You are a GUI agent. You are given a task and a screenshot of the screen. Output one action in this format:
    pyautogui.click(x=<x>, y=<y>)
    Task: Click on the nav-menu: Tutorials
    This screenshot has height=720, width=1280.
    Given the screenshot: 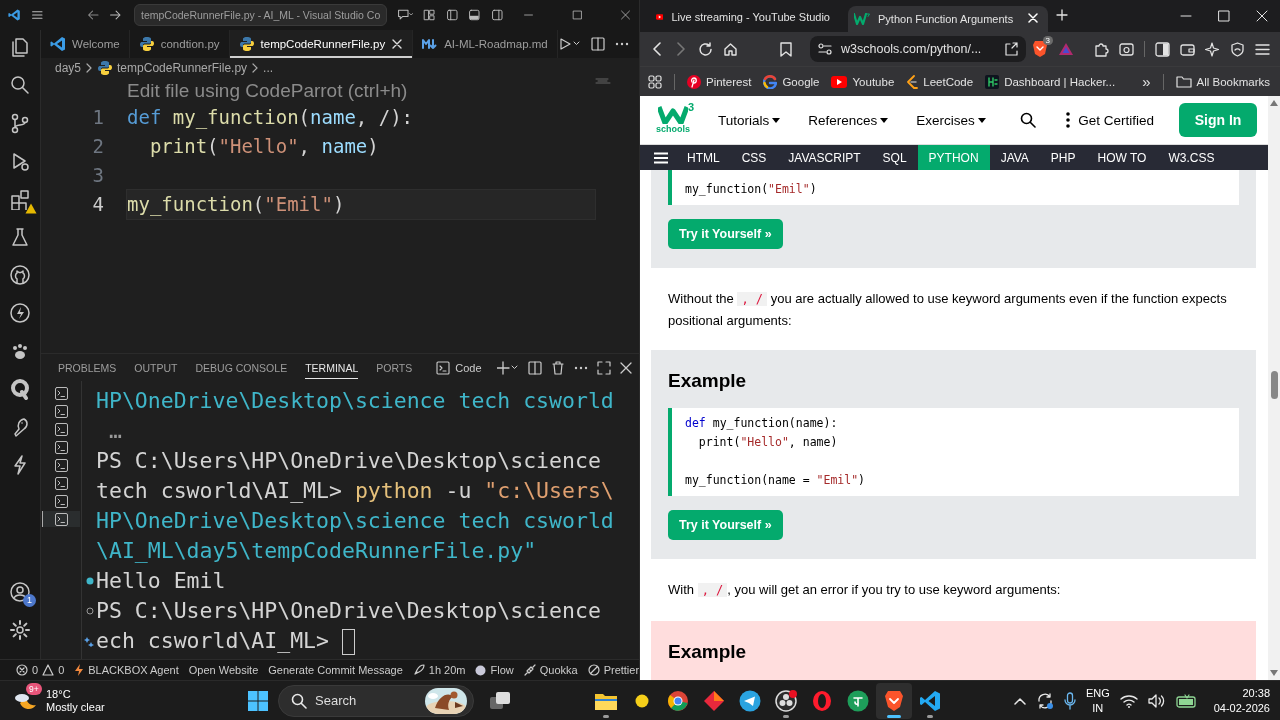 What is the action you would take?
    pyautogui.click(x=749, y=120)
    